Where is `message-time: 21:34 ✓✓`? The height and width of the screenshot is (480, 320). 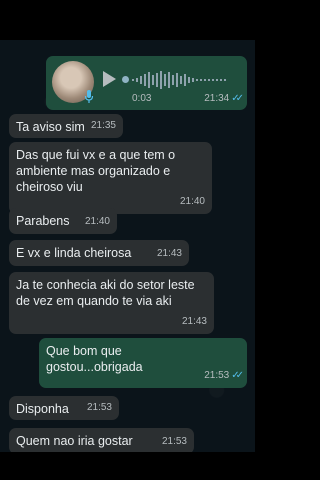 message-time: 21:34 ✓✓ is located at coordinates (224, 99).